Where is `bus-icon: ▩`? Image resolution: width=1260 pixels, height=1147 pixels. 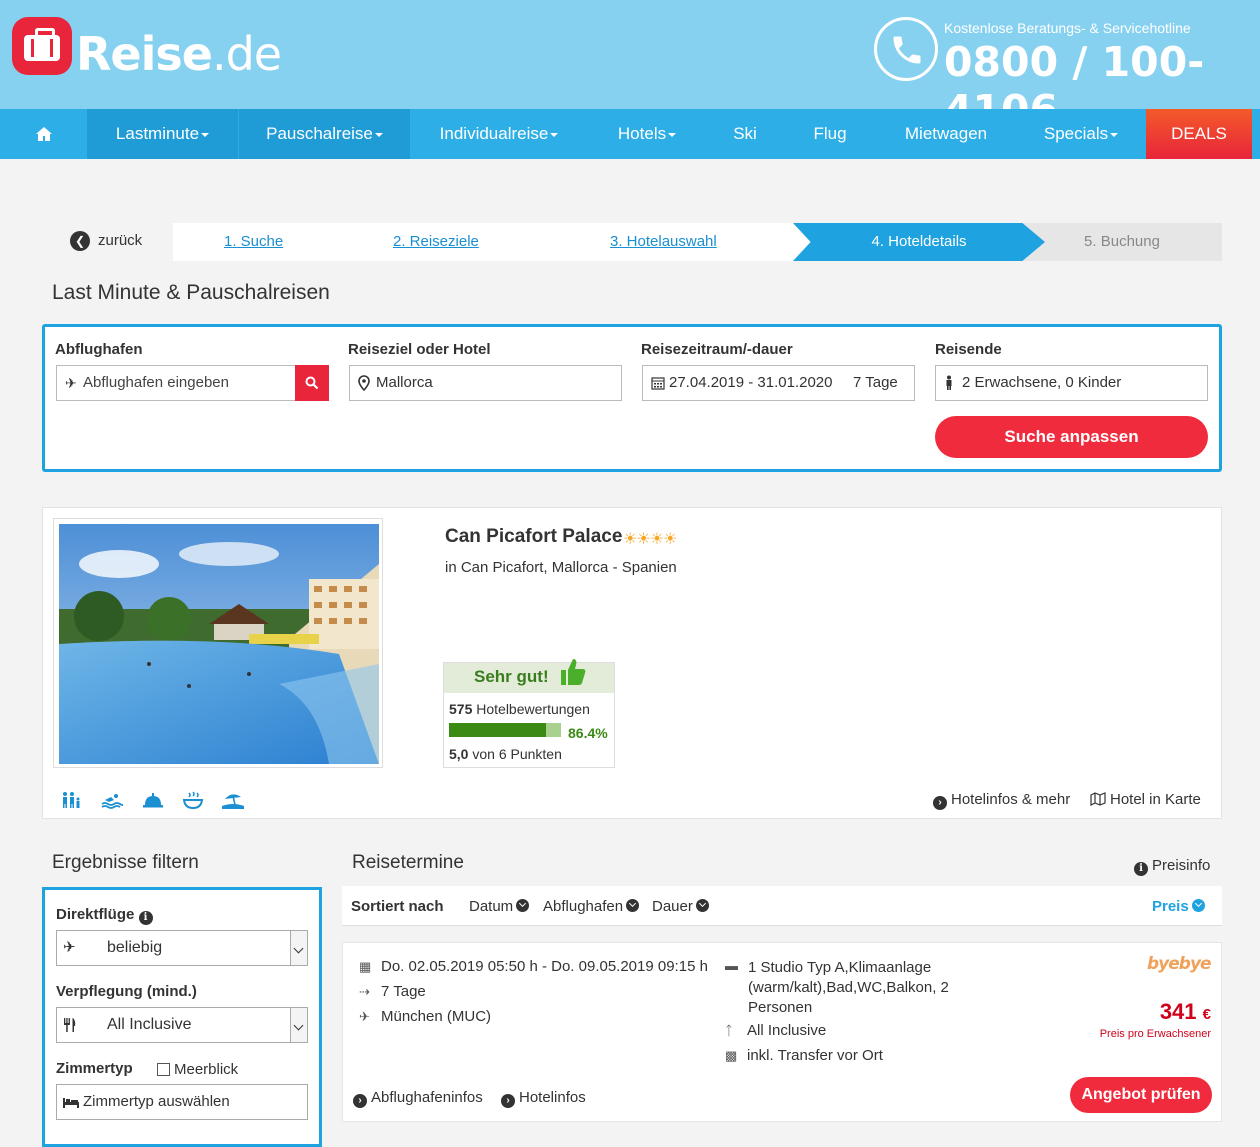
bus-icon: ▩ is located at coordinates (731, 1055).